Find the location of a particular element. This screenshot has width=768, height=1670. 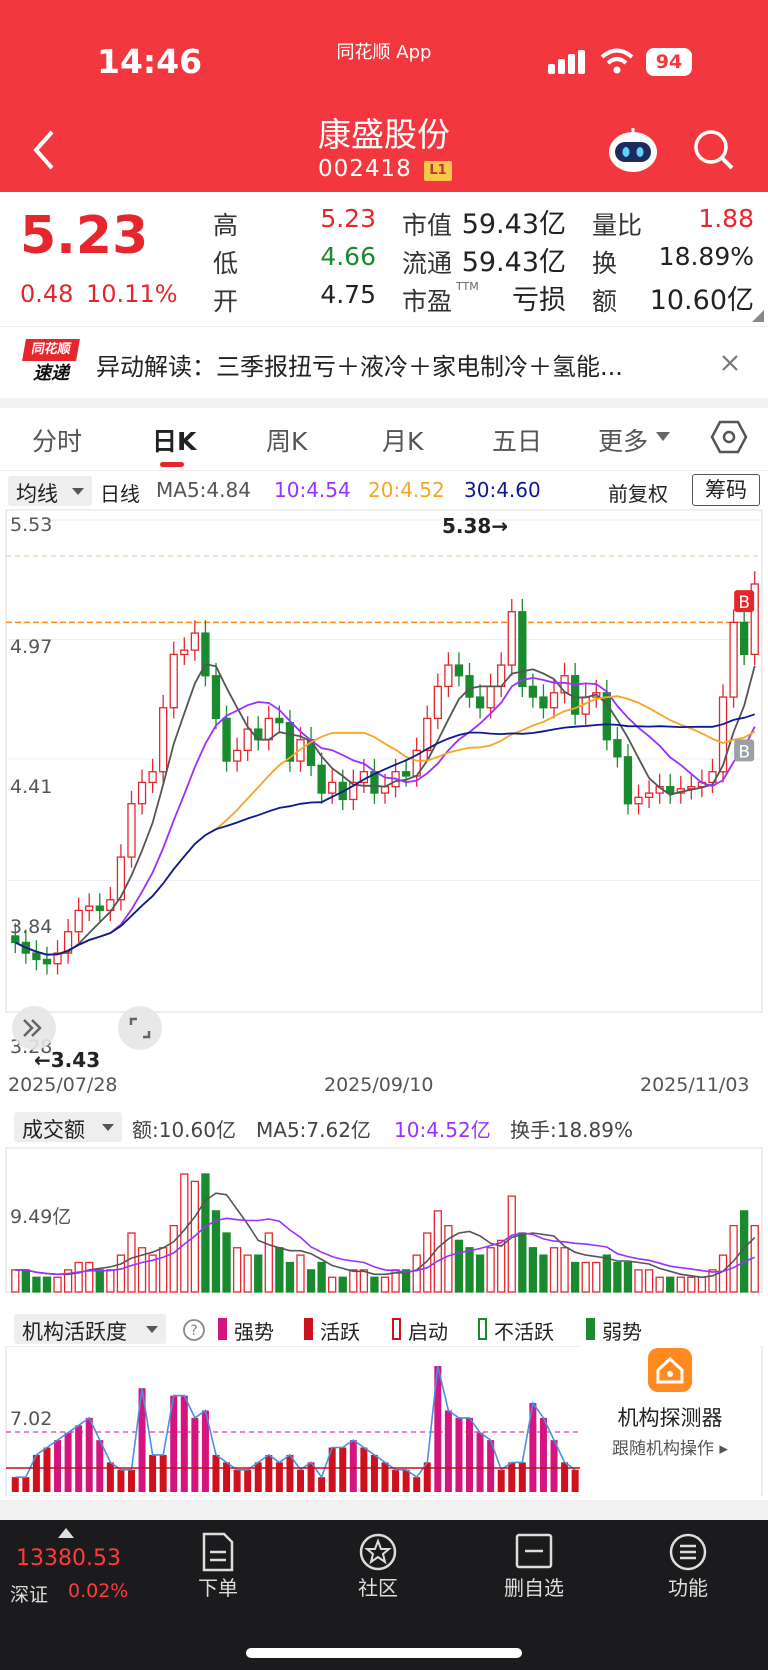

detector-subtitle: 跟随机构操作 ▸ is located at coordinates (670, 1449).